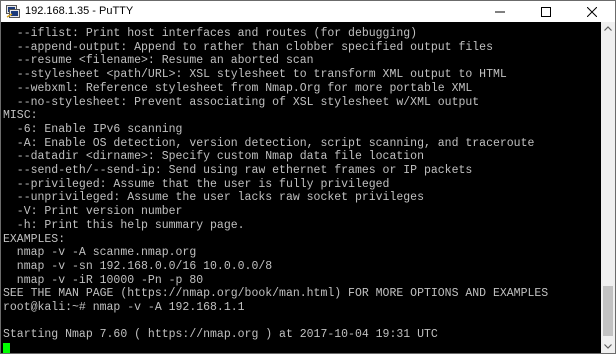 The height and width of the screenshot is (358, 616). I want to click on terminal-line: -6: Enable IPv6 scanning, so click(93, 129).